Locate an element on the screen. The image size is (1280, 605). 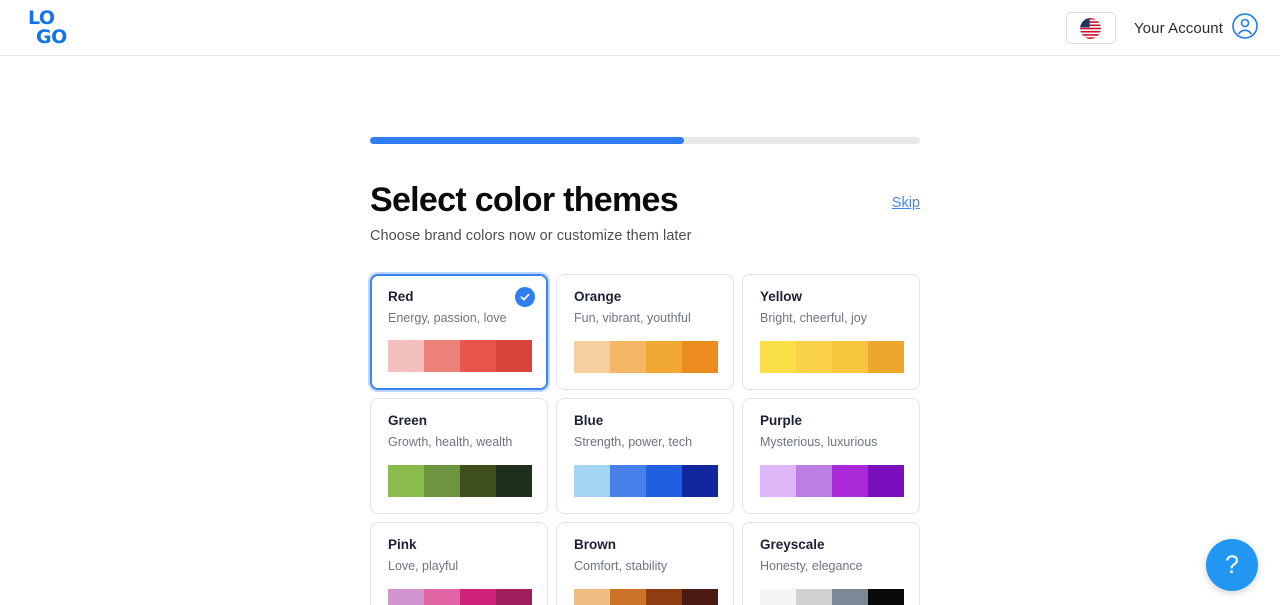
theme-description: Bright, cheerful, joy is located at coordinates (813, 318).